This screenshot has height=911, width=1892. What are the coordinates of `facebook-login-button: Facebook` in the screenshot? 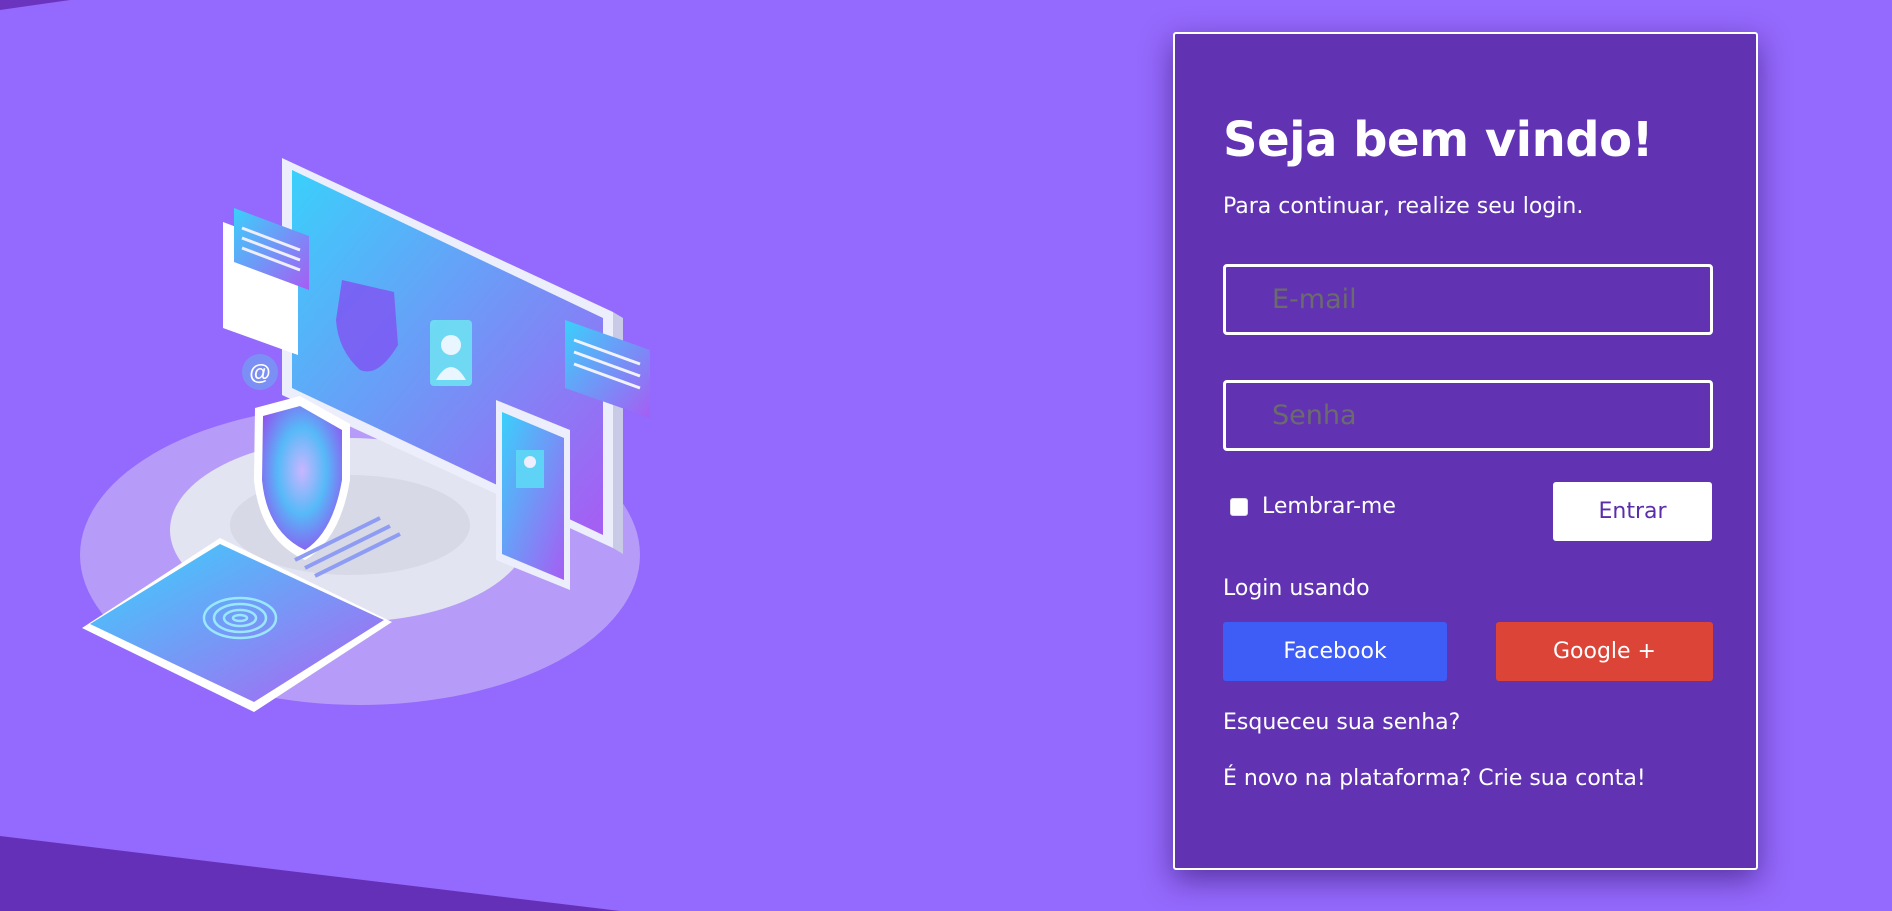 It's located at (1335, 651).